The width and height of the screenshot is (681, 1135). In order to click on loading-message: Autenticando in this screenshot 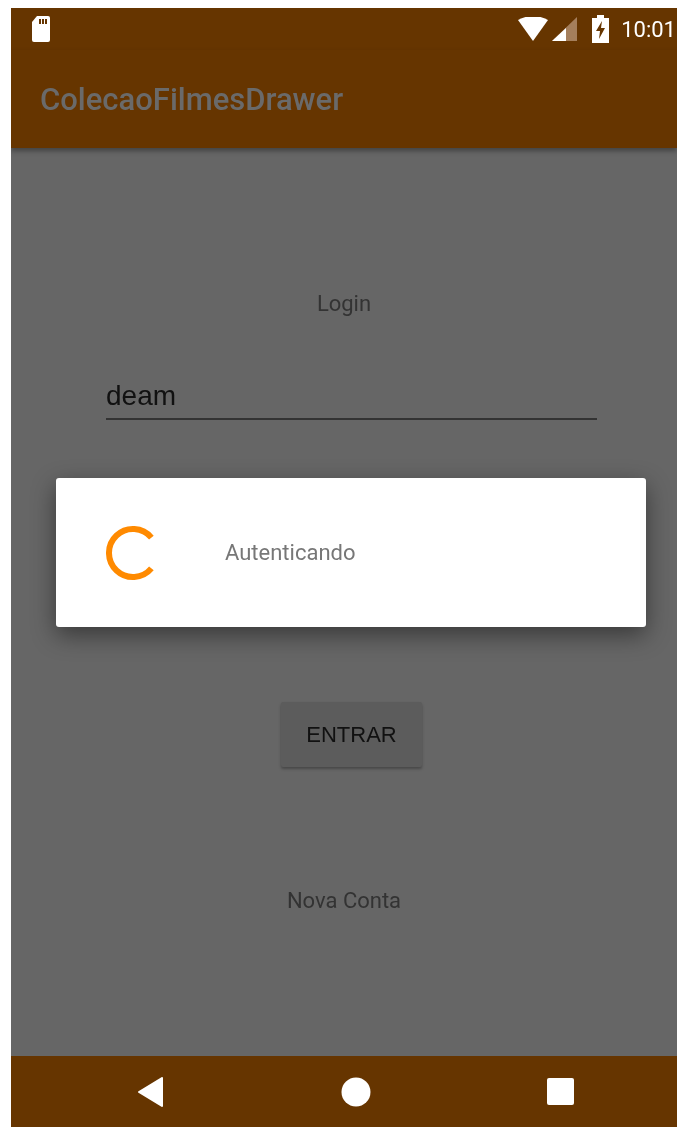, I will do `click(290, 552)`.